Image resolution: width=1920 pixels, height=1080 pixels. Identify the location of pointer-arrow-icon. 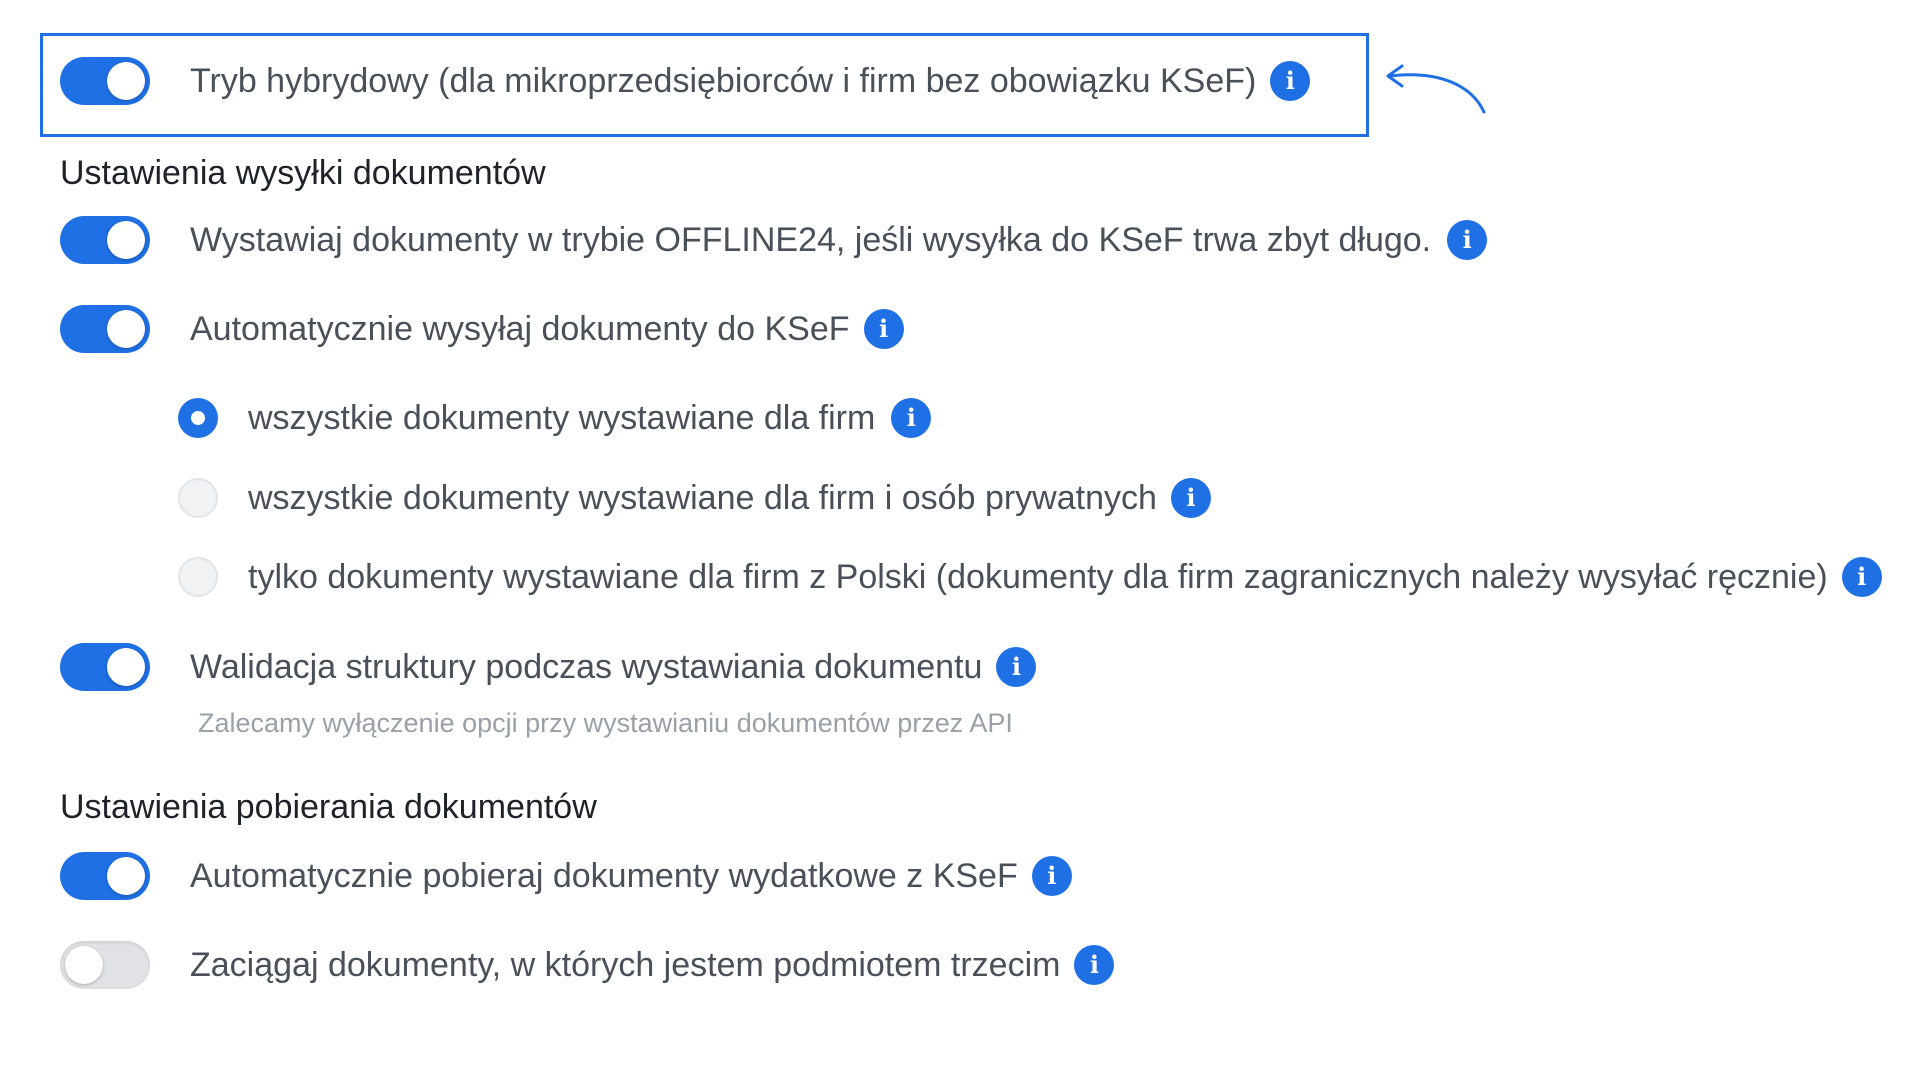
(1436, 89).